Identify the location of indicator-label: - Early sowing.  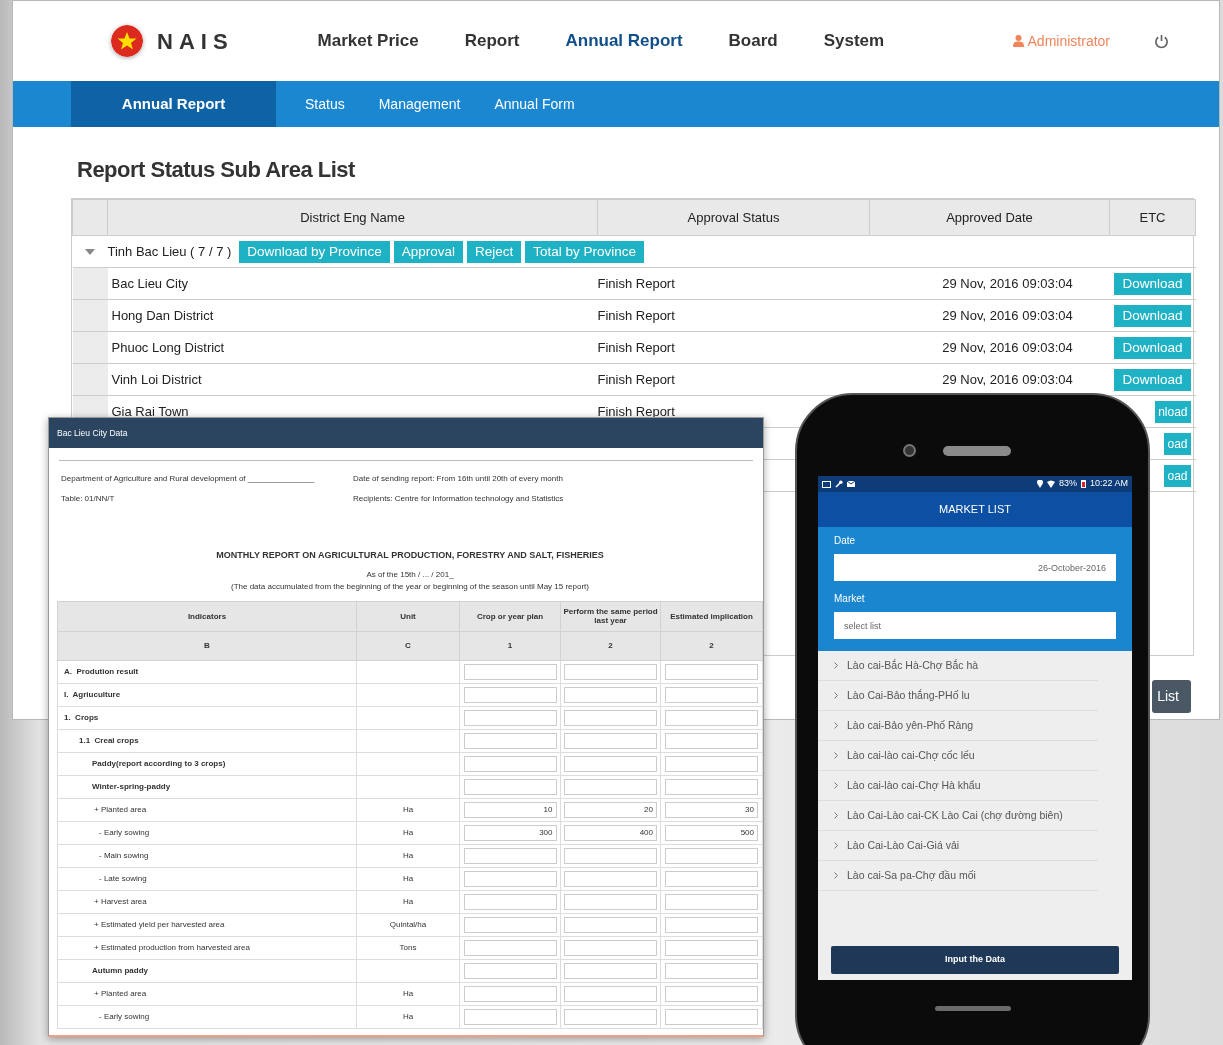
(124, 1016).